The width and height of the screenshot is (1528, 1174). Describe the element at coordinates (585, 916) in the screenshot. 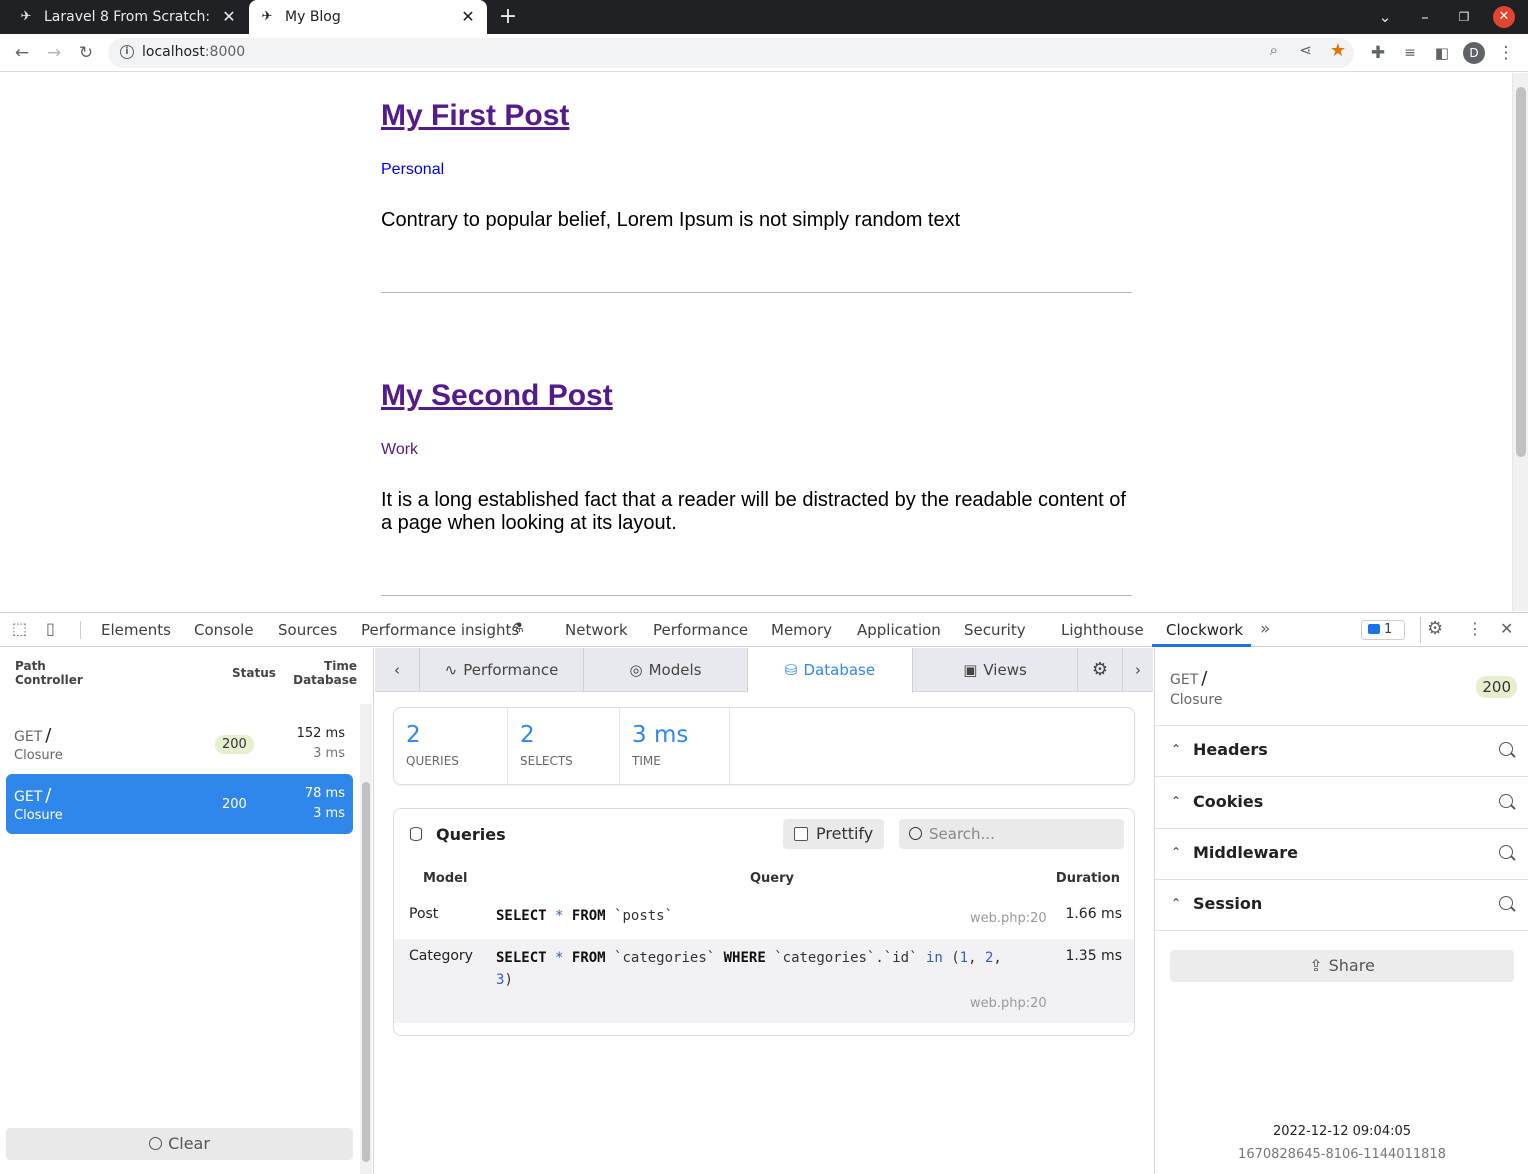

I see `query-sql: SELECT * FROM `posts`` at that location.